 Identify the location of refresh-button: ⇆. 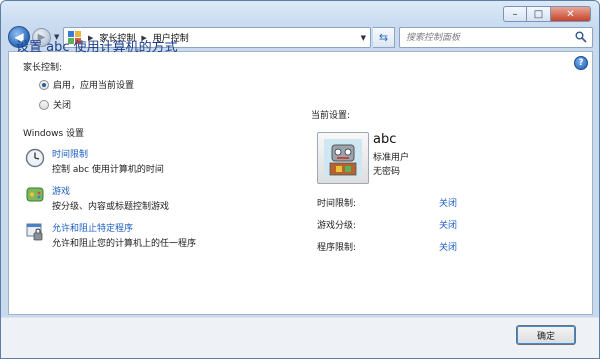
(384, 37).